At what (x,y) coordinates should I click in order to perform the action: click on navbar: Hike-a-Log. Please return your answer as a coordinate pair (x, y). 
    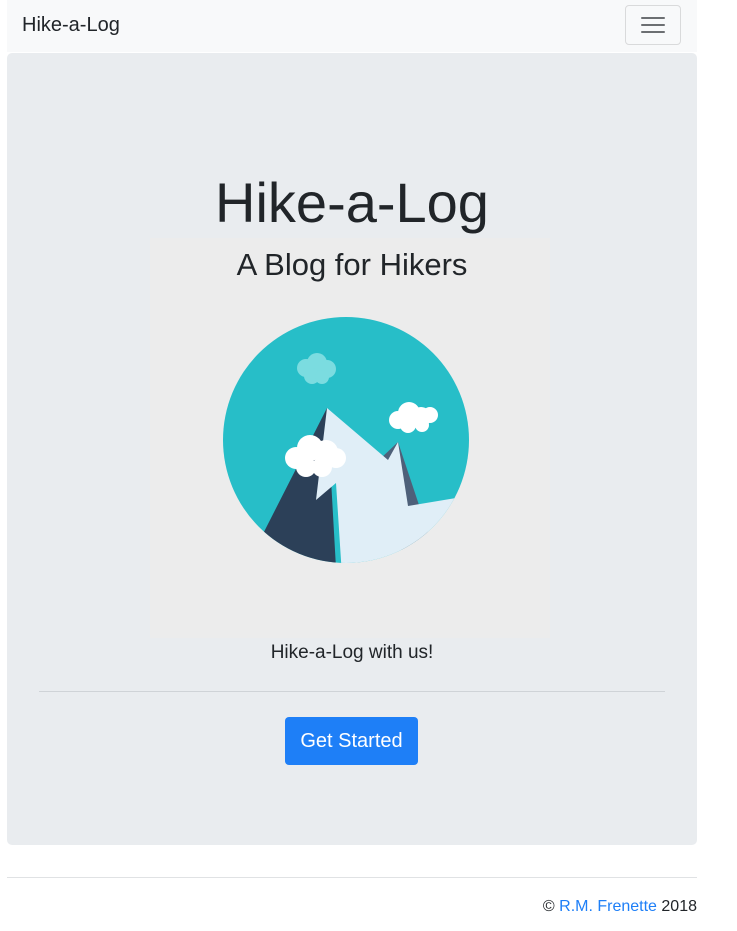
    Looking at the image, I should click on (352, 26).